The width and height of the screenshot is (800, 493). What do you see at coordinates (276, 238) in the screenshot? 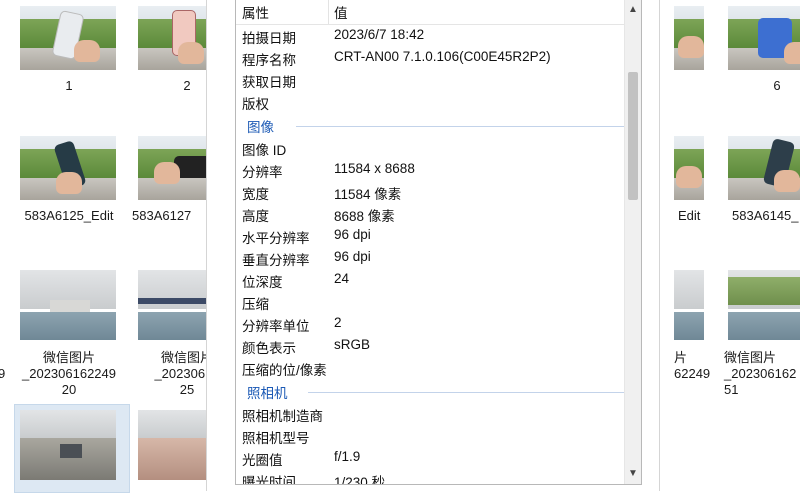
I see `property-name: 水平分辨率` at bounding box center [276, 238].